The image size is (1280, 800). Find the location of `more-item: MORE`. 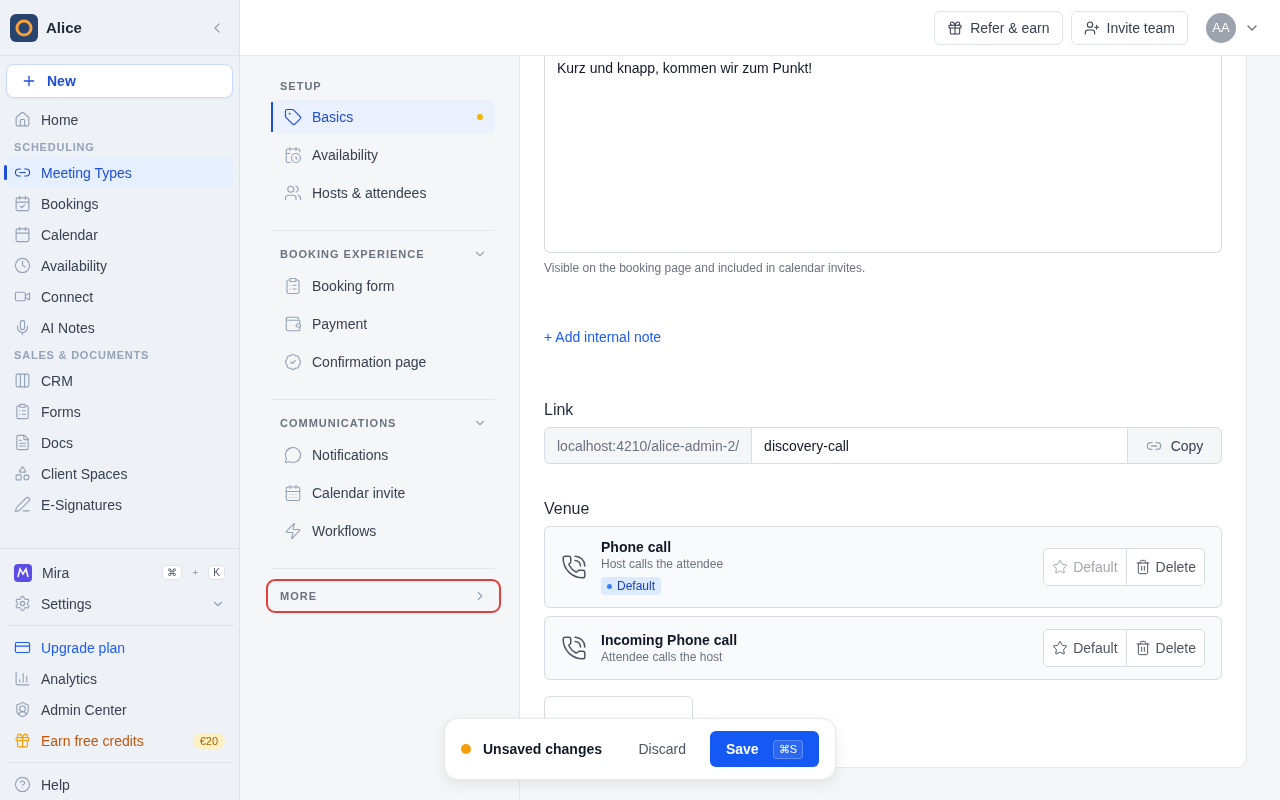

more-item: MORE is located at coordinates (383, 596).